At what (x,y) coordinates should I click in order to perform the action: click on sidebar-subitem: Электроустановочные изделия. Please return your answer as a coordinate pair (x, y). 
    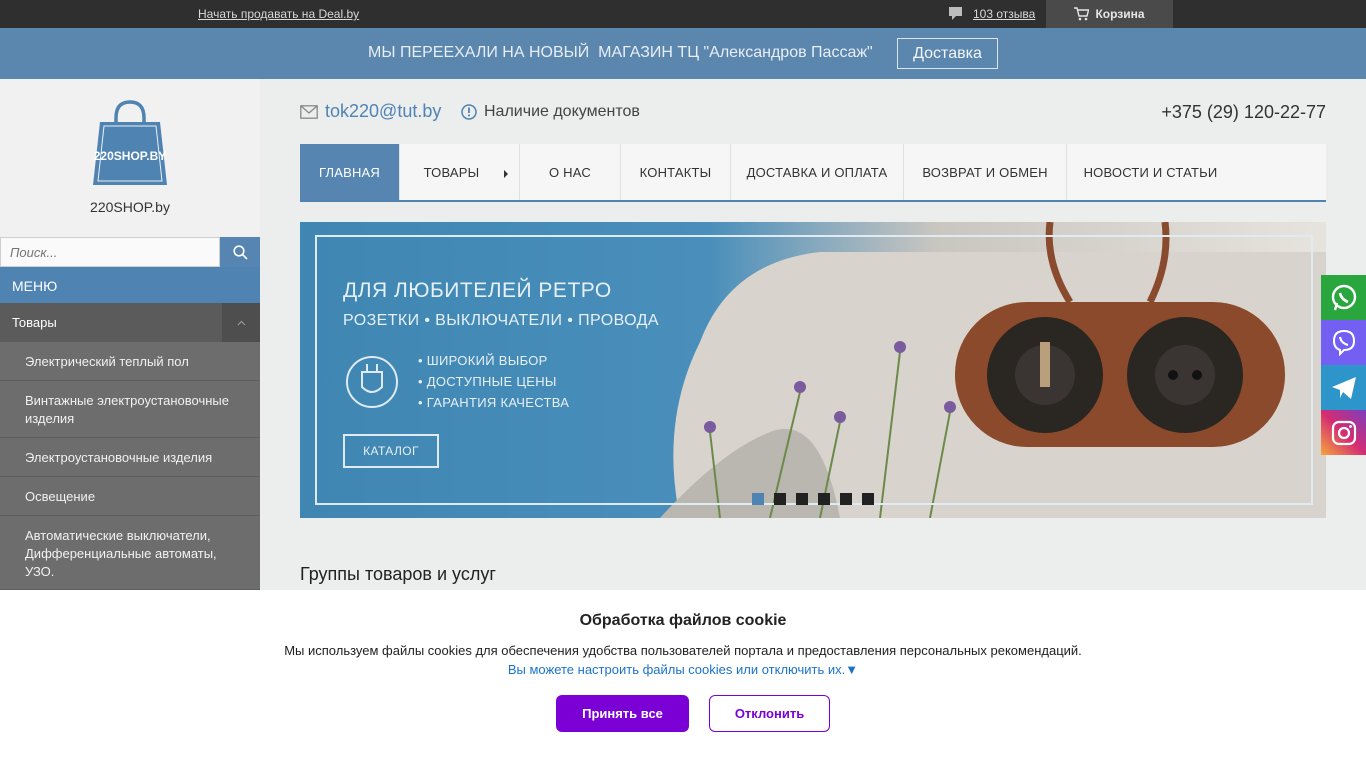
    Looking at the image, I should click on (130, 457).